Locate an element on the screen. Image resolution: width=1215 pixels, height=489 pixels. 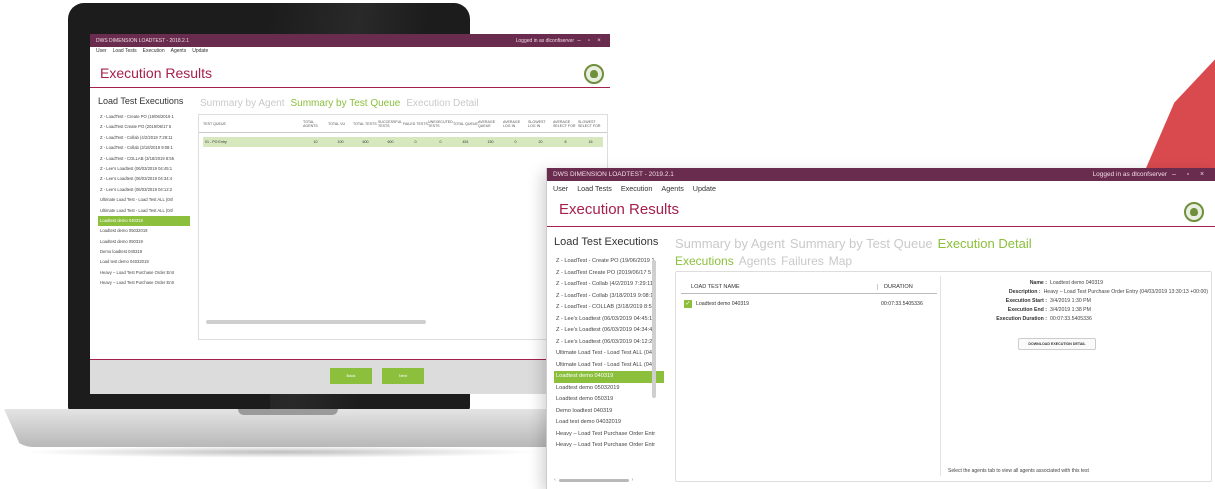
table-cell: 100 is located at coordinates (340, 142).